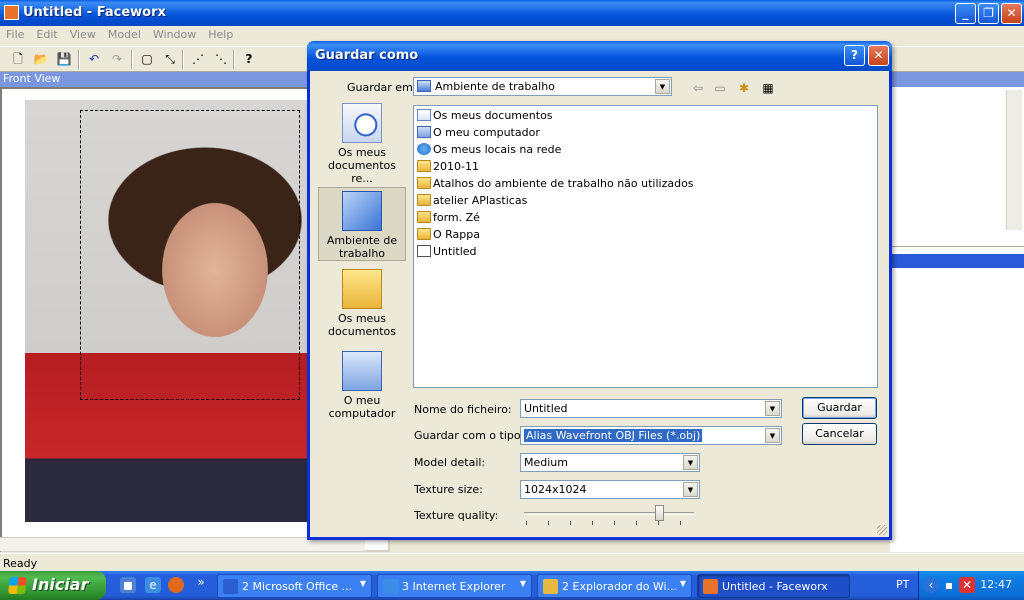 The width and height of the screenshot is (1024, 600). What do you see at coordinates (221, 59) in the screenshot?
I see `add-points-icon: ⋱` at bounding box center [221, 59].